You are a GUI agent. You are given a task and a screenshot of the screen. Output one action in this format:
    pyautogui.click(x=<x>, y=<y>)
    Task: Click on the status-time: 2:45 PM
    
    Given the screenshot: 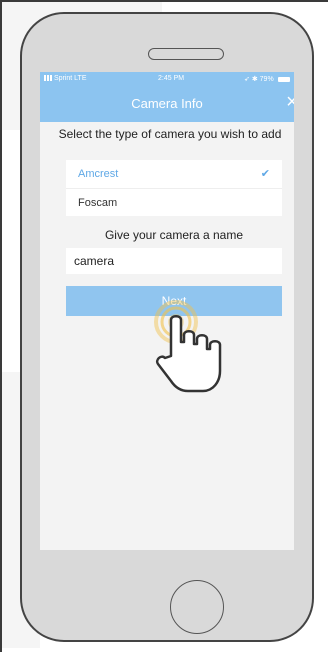 What is the action you would take?
    pyautogui.click(x=171, y=78)
    